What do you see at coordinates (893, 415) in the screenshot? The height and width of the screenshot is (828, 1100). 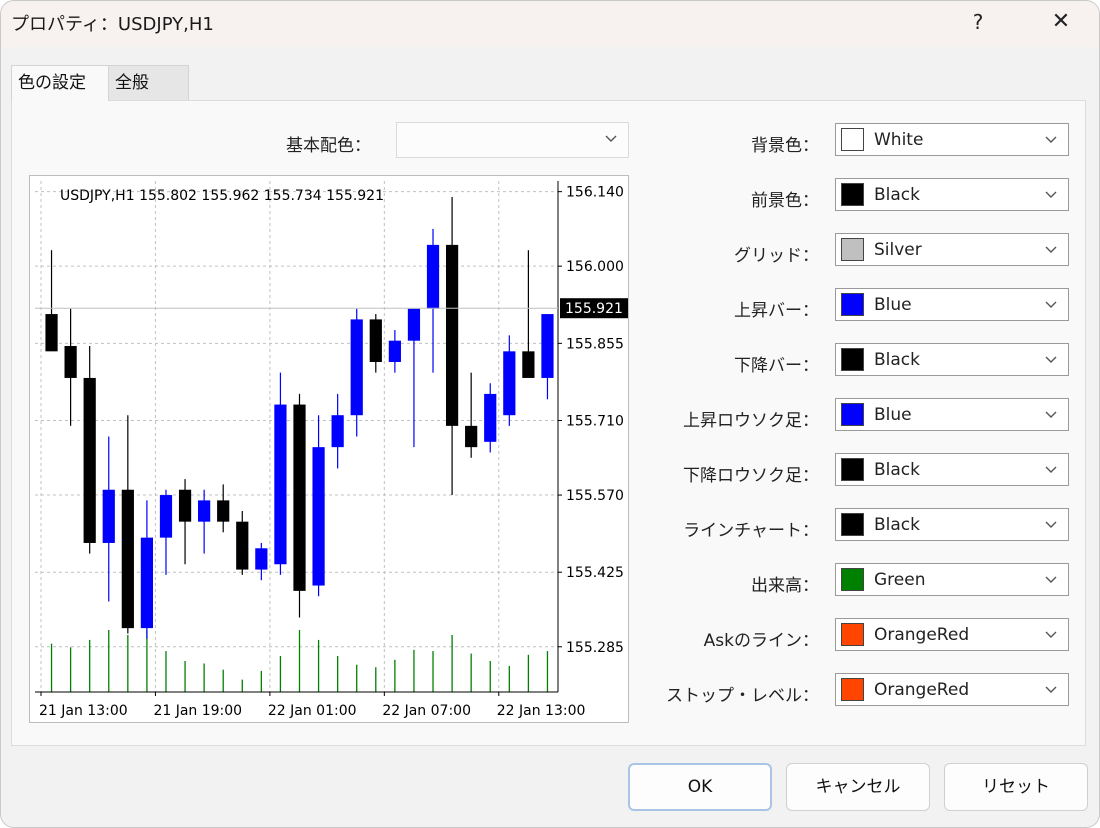 I see `color-name: Blue` at bounding box center [893, 415].